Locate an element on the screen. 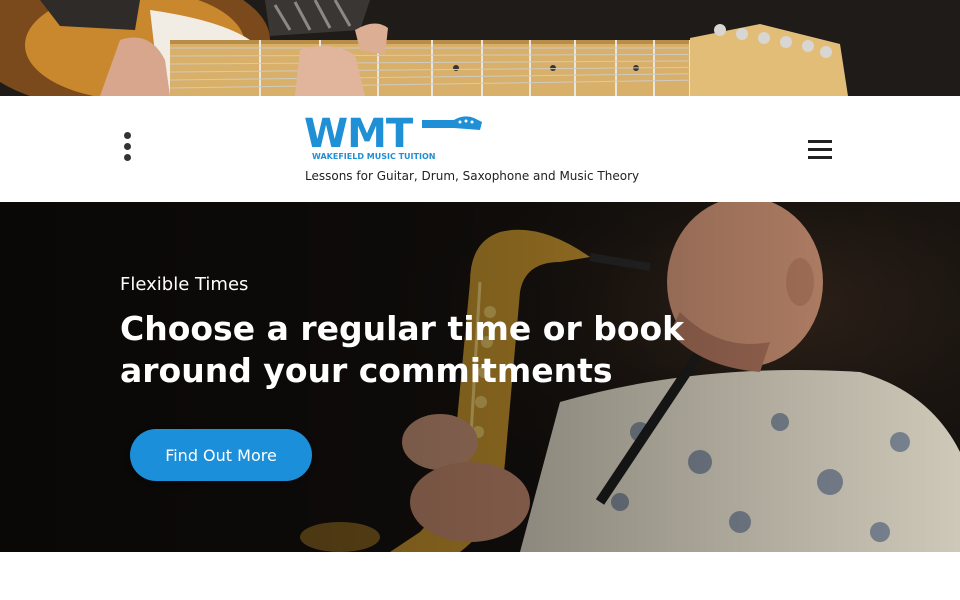 Image resolution: width=960 pixels, height=600 pixels. logo-subtext: WAKEFIELD MUSIC TUITION is located at coordinates (373, 156).